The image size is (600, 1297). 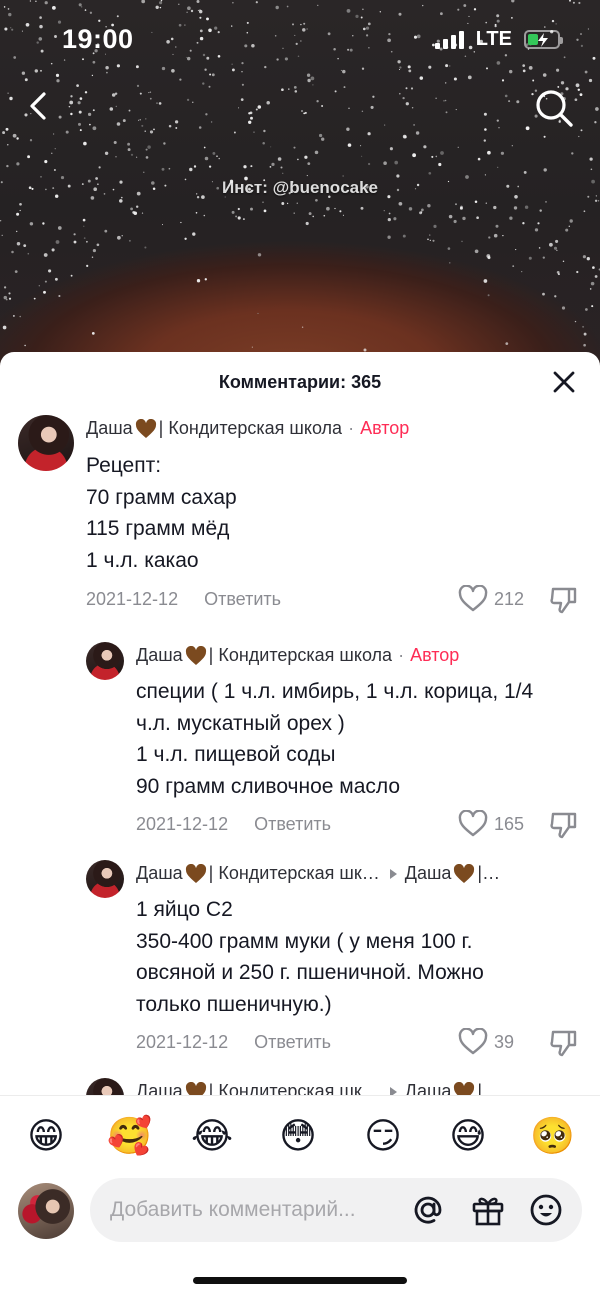 I want to click on network-type: LTE, so click(x=493, y=39).